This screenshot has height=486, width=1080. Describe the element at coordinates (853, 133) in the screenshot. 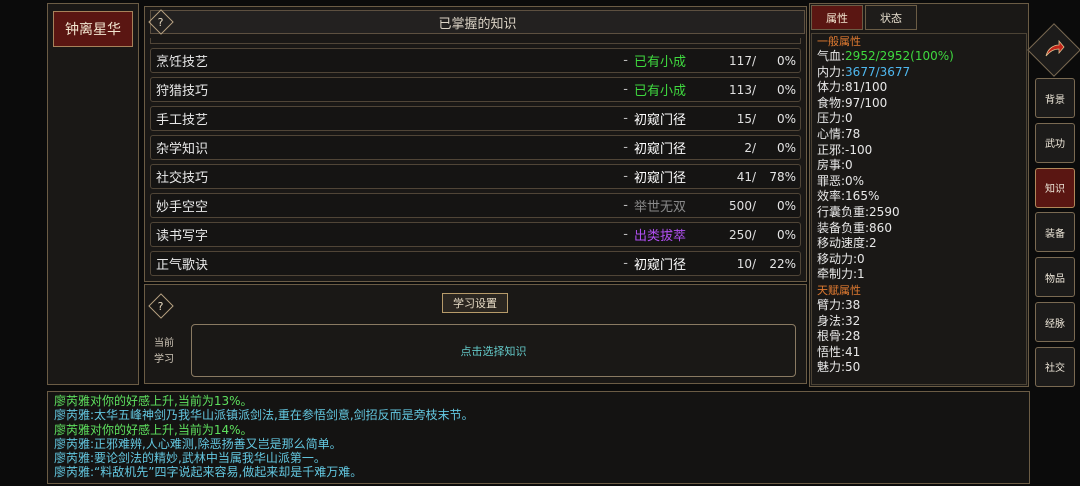

I see `attribute-value: 78` at that location.